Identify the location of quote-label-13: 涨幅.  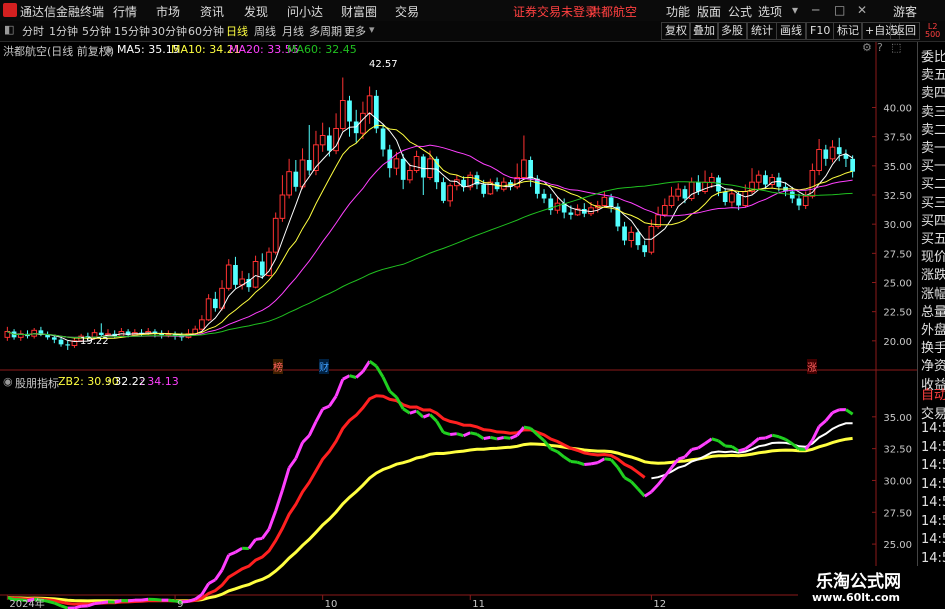
(933, 294).